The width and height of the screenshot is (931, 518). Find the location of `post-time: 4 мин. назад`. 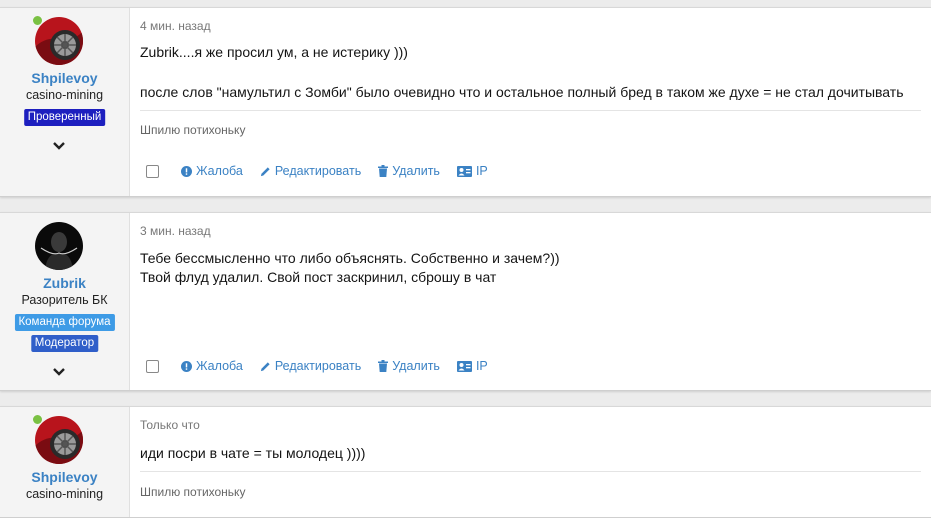

post-time: 4 мин. назад is located at coordinates (175, 26).